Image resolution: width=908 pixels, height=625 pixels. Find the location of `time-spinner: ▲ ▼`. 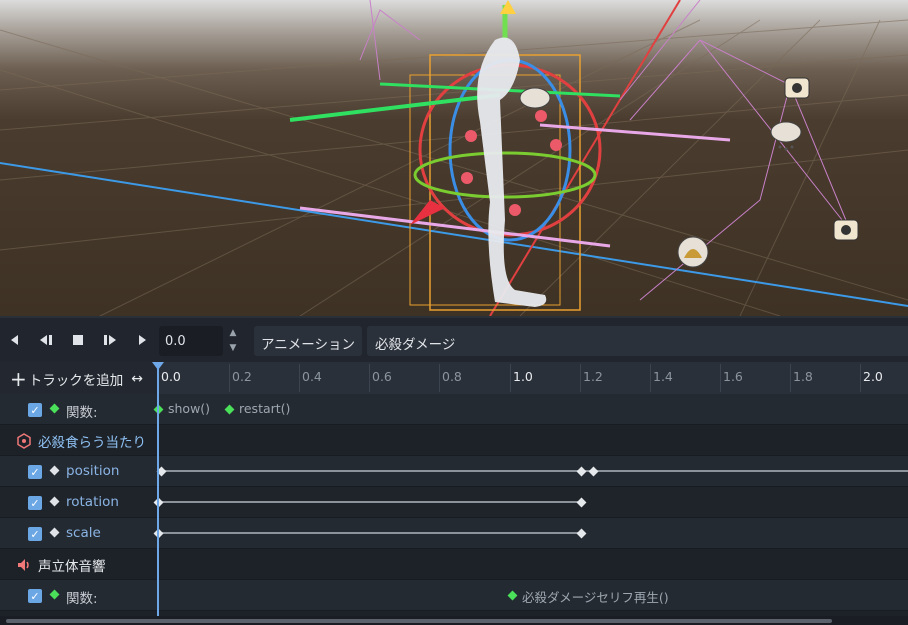

time-spinner: ▲ ▼ is located at coordinates (233, 341).